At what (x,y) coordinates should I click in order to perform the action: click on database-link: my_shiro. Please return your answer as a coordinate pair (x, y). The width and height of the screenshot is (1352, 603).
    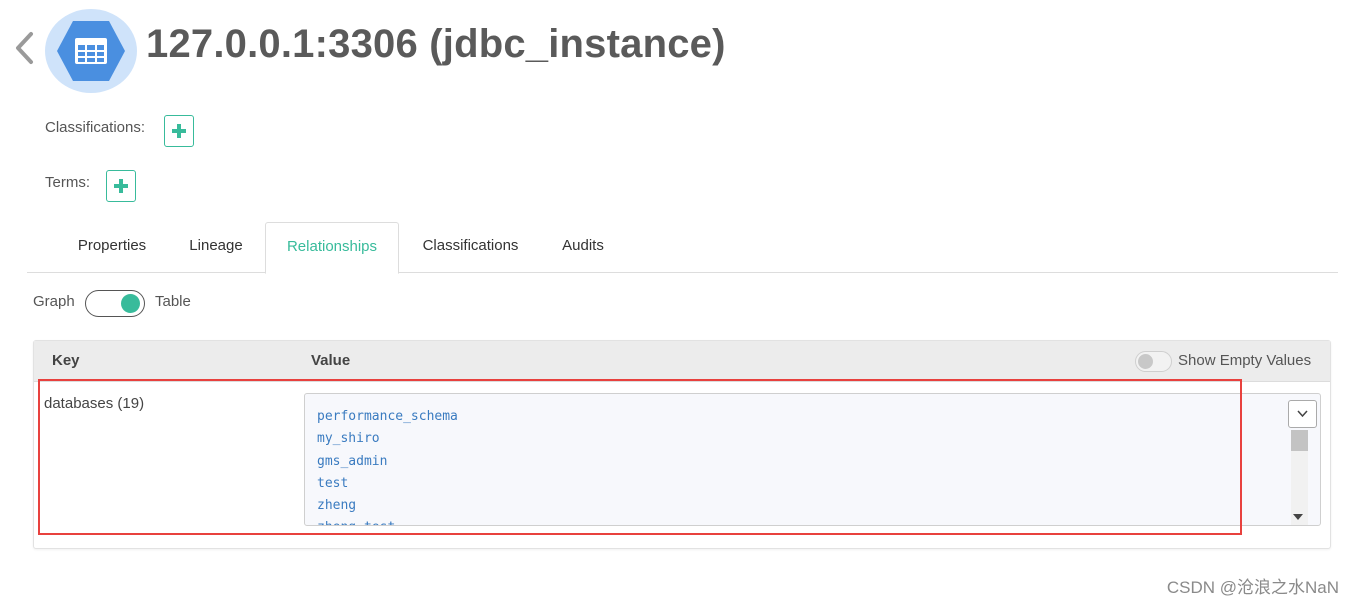
    Looking at the image, I should click on (387, 439).